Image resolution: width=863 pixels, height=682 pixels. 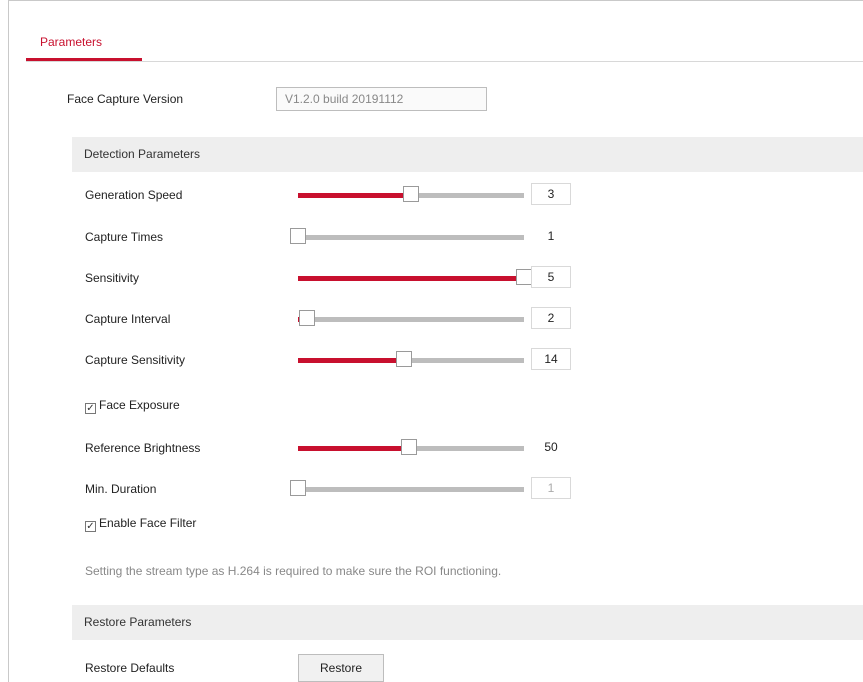 I want to click on slider-row: Generation Speed 3, so click(x=431, y=195).